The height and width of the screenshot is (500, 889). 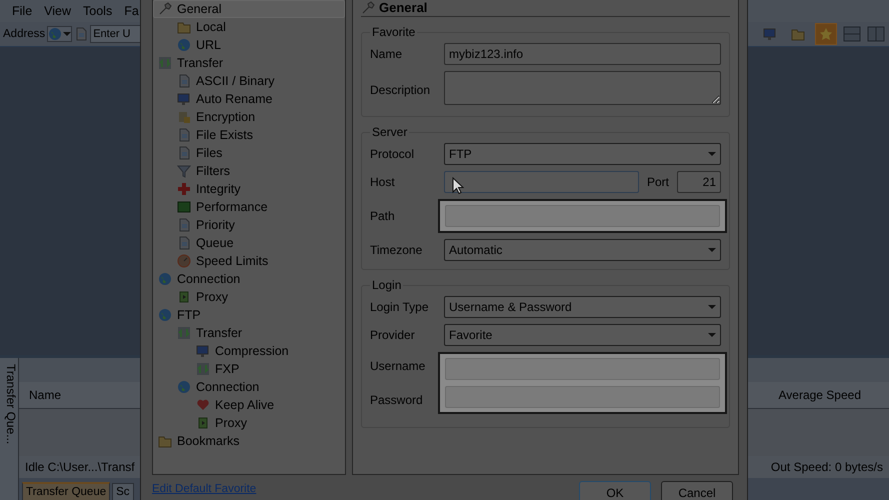 What do you see at coordinates (184, 189) in the screenshot?
I see `cross-icon` at bounding box center [184, 189].